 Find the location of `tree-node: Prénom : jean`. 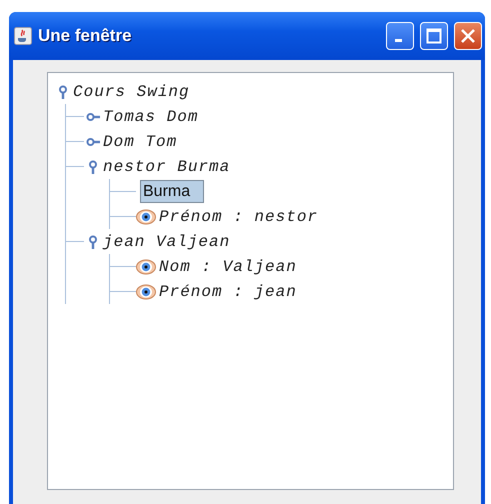

tree-node: Prénom : jean is located at coordinates (226, 292).